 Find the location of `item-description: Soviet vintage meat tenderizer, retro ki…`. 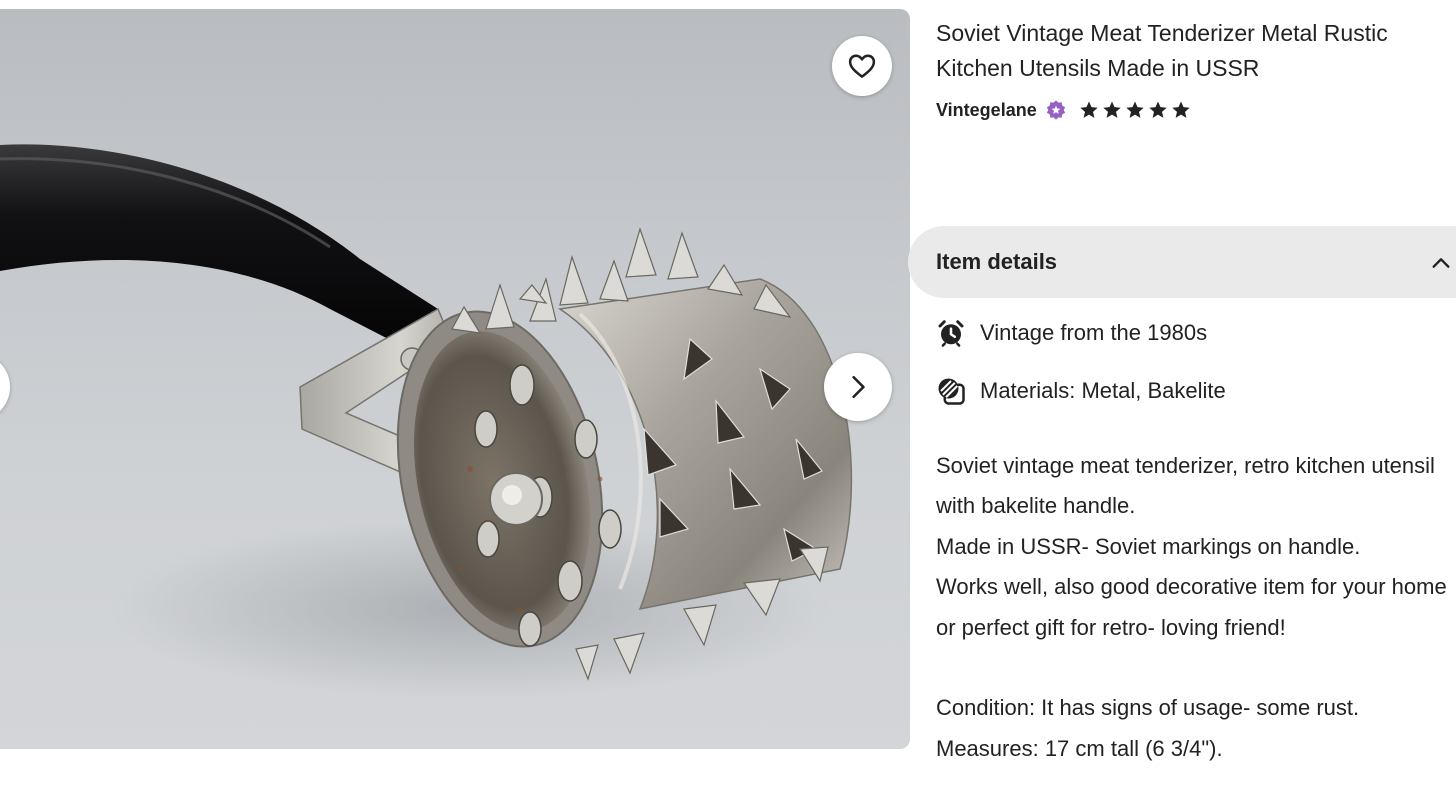

item-description: Soviet vintage meat tenderizer, retro ki… is located at coordinates (1193, 607).